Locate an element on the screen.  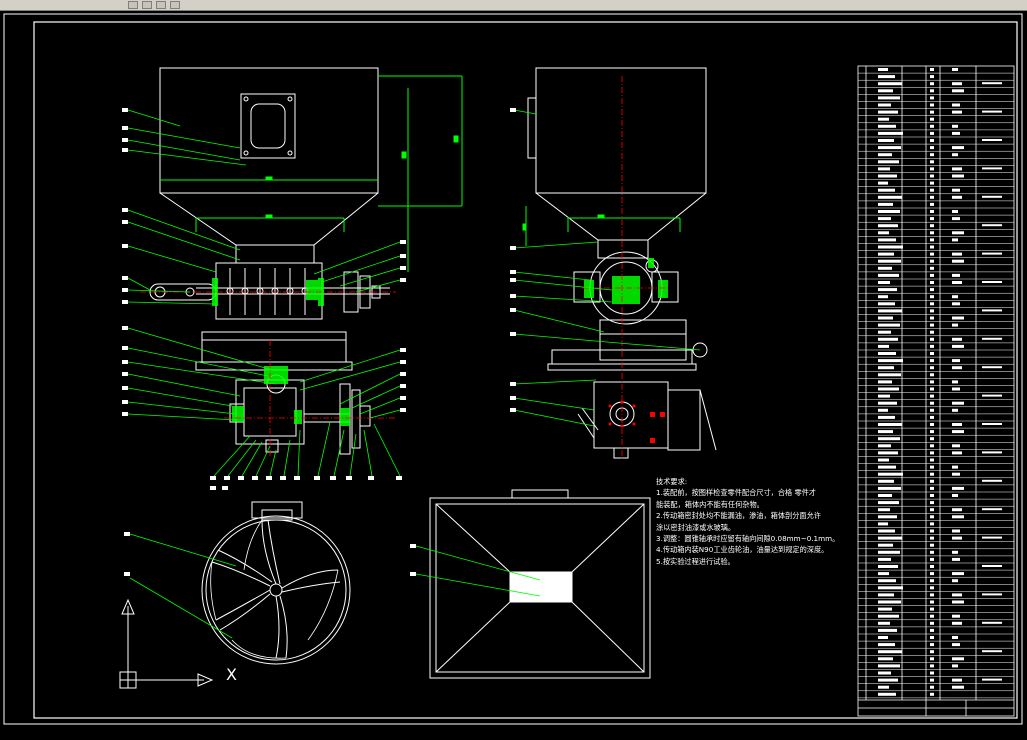
rotor-blades is located at coordinates (267, 291).